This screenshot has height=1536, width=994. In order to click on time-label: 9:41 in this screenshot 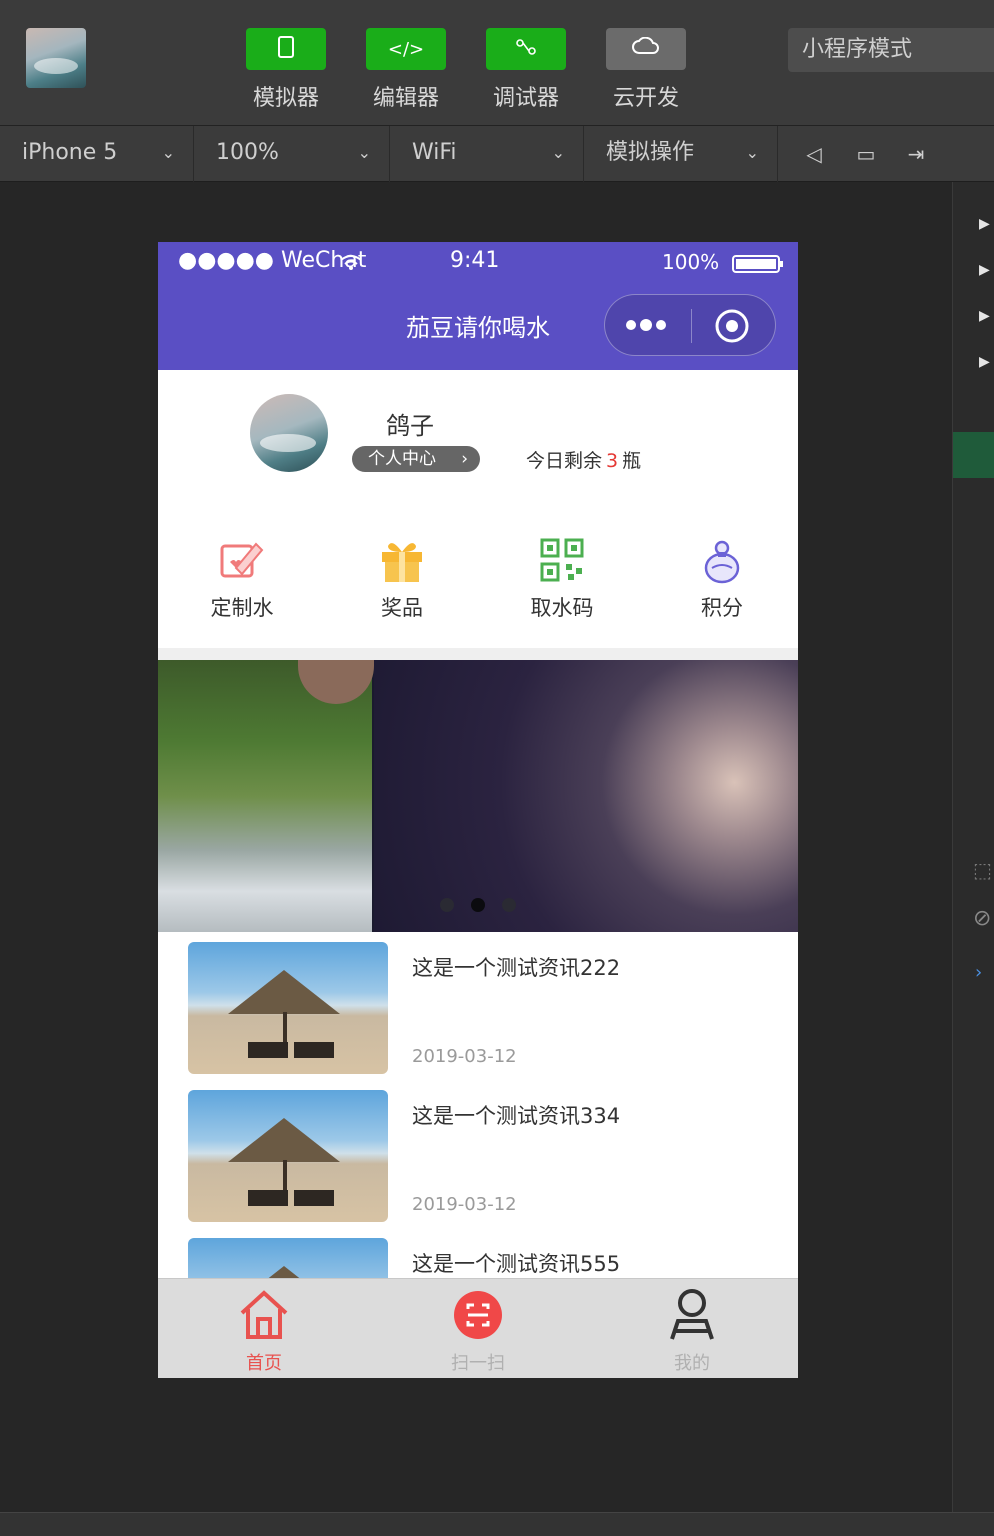, I will do `click(475, 260)`.